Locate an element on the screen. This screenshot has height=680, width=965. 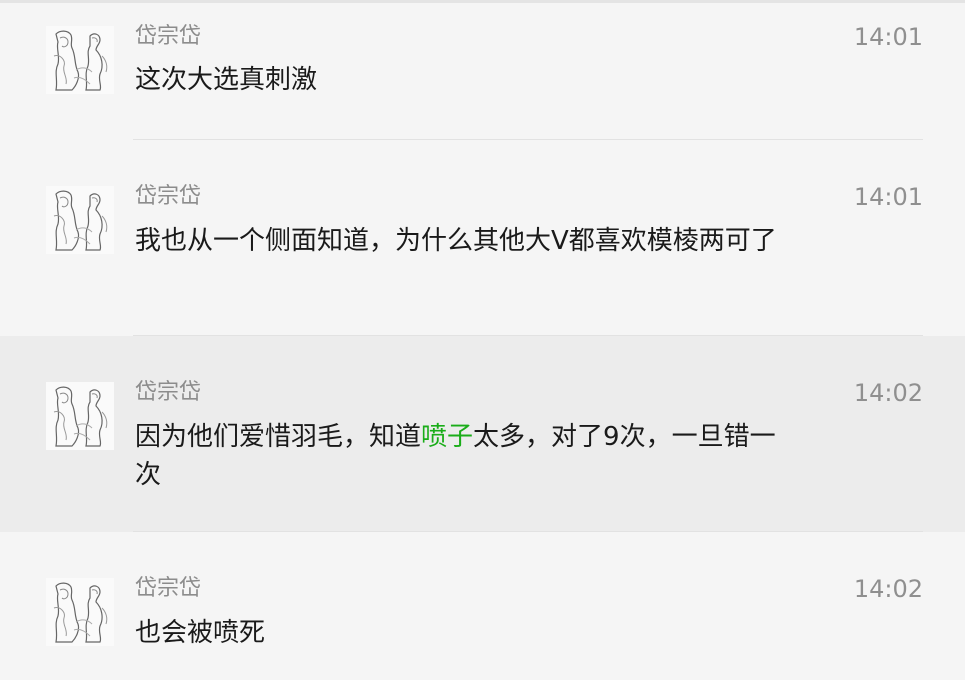
message-text: 我也从一个侧面知道，为什么其他大V都喜欢模棱两可了 is located at coordinates (456, 241).